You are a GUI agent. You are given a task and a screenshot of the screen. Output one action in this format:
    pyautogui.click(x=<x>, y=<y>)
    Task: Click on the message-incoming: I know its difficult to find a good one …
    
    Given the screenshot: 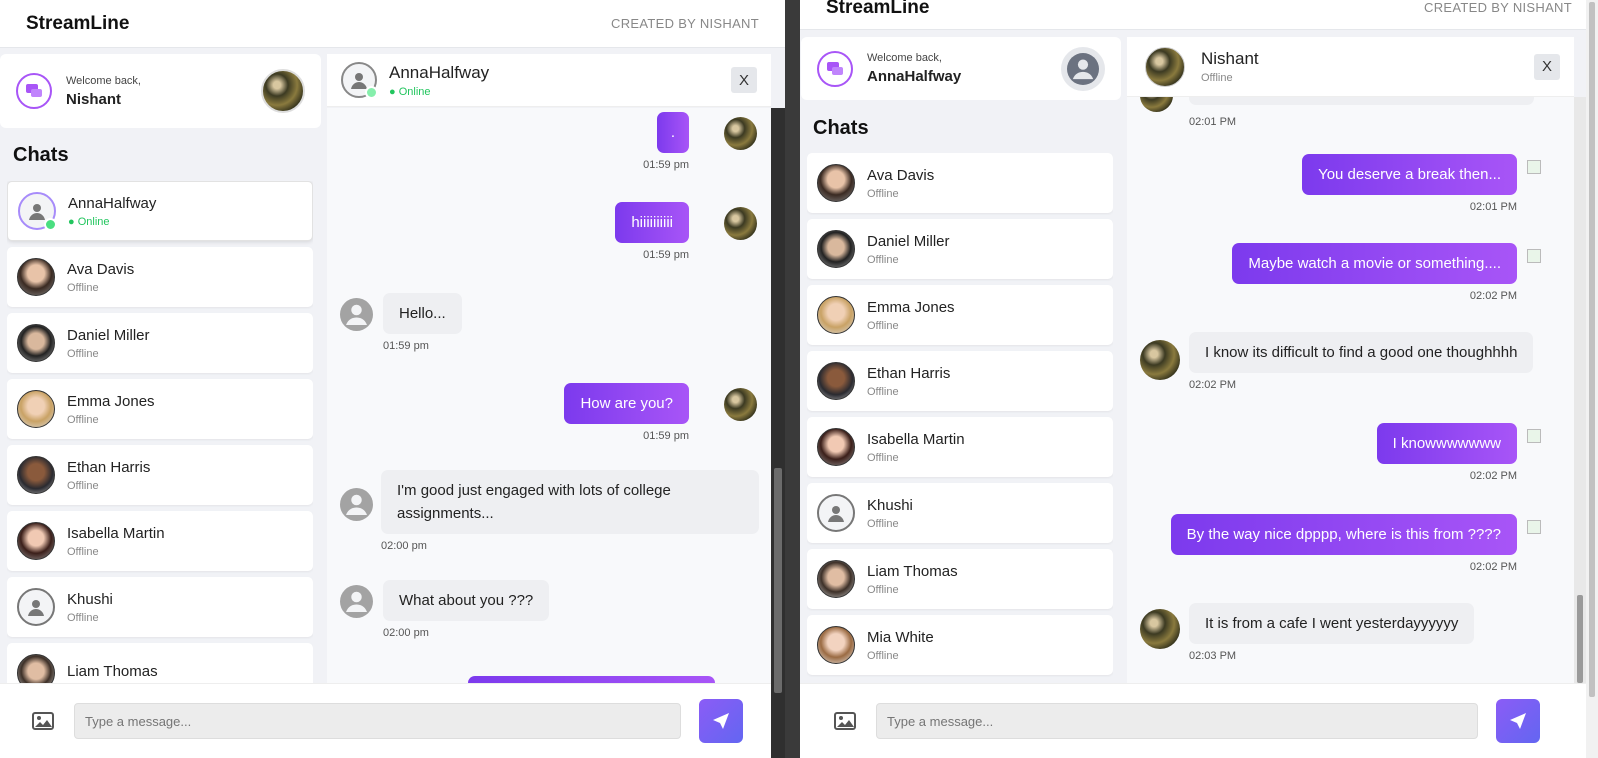 What is the action you would take?
    pyautogui.click(x=1361, y=361)
    